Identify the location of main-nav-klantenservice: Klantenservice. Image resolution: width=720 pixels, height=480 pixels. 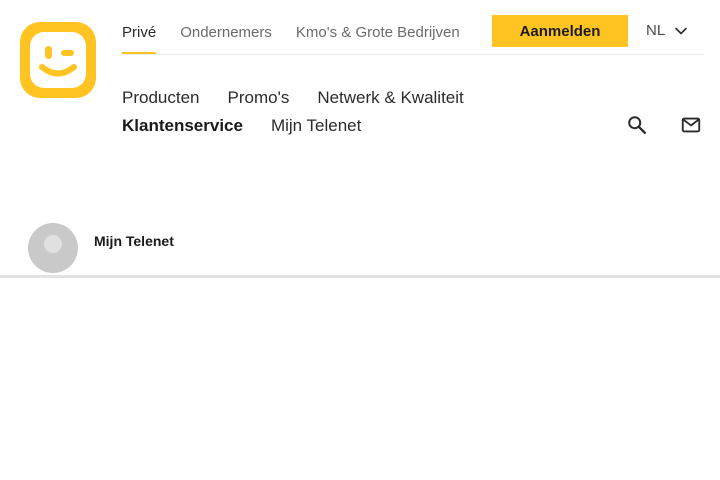
(182, 126).